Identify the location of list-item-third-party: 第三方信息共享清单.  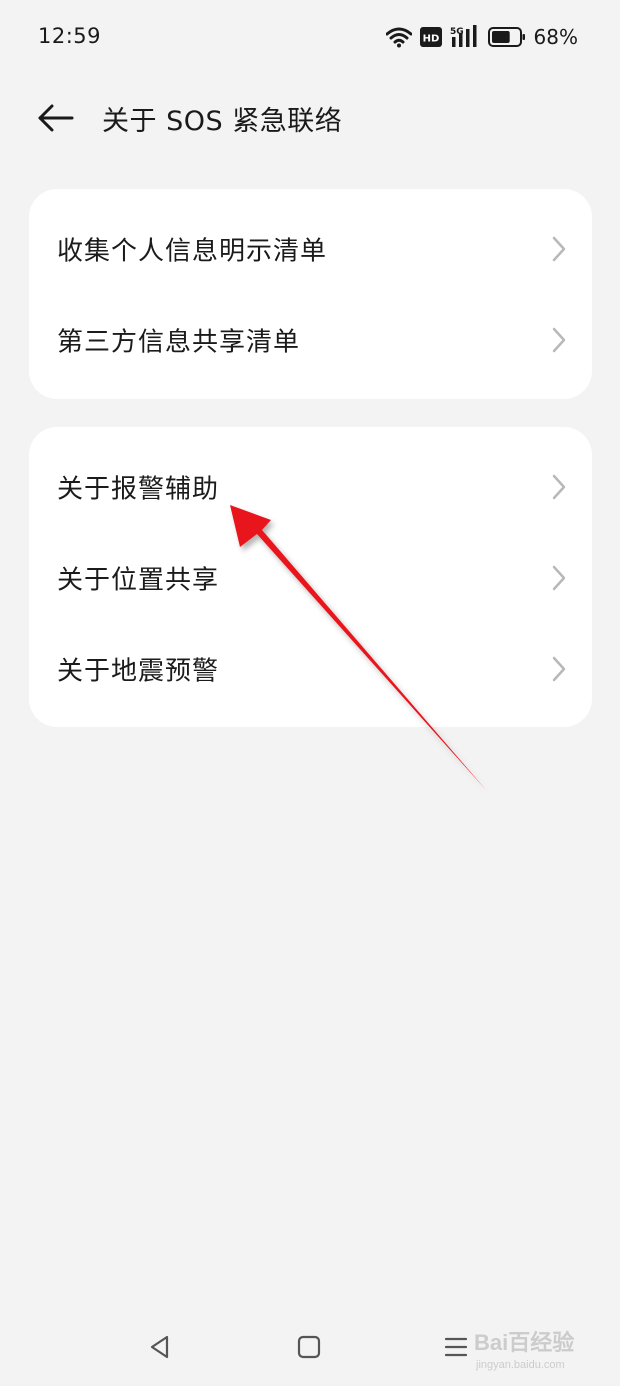
(310, 340).